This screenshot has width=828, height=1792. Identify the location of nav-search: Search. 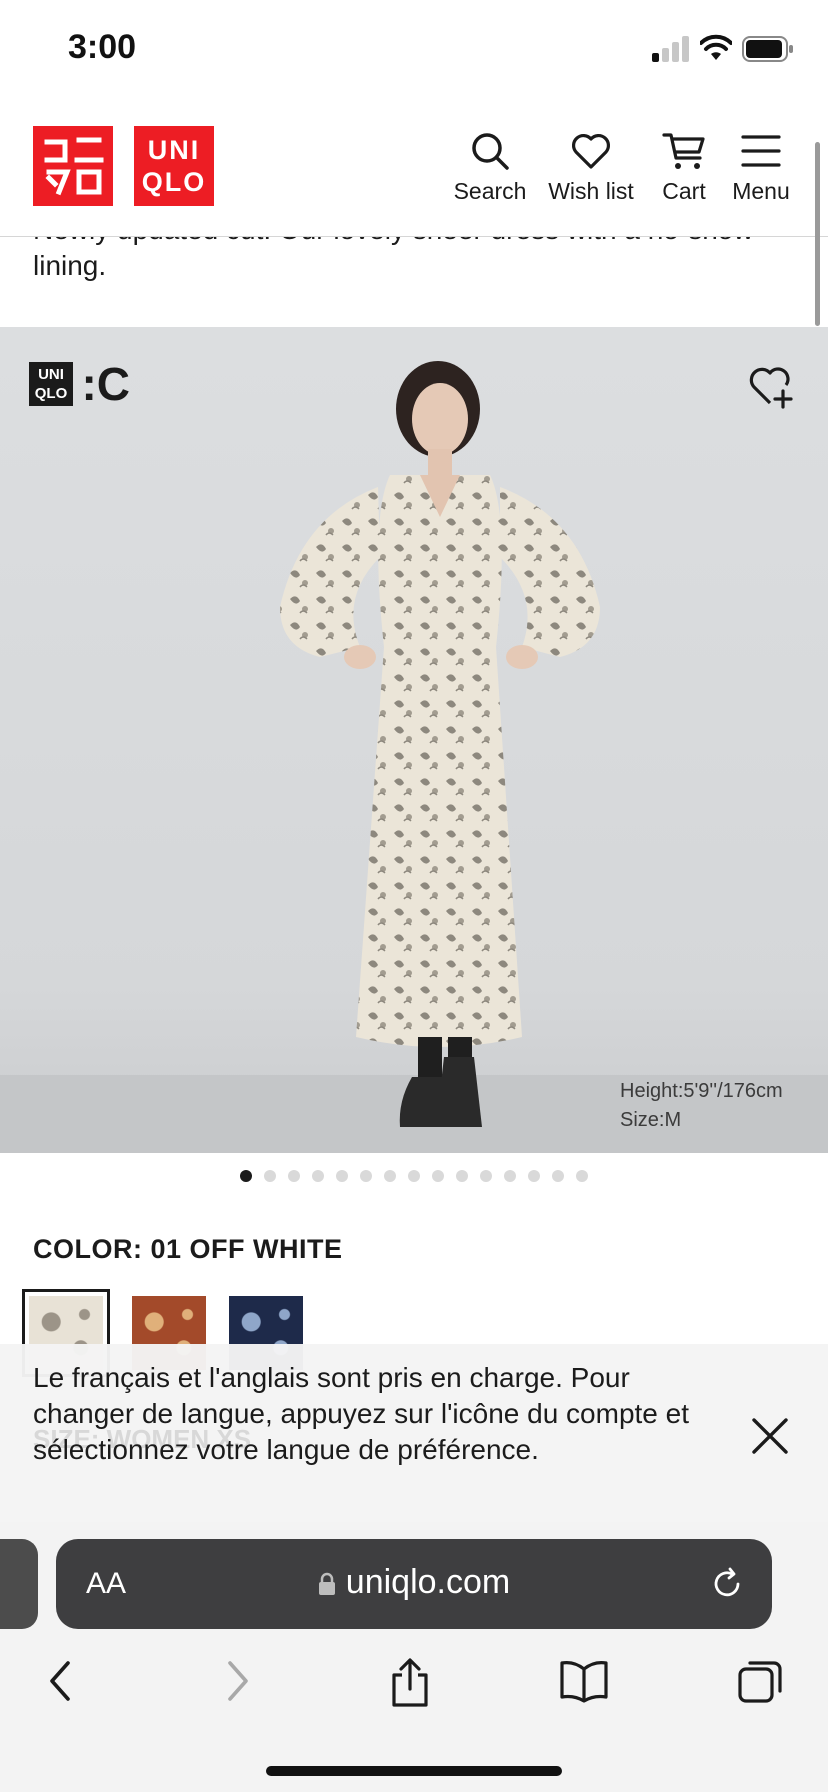
(490, 167).